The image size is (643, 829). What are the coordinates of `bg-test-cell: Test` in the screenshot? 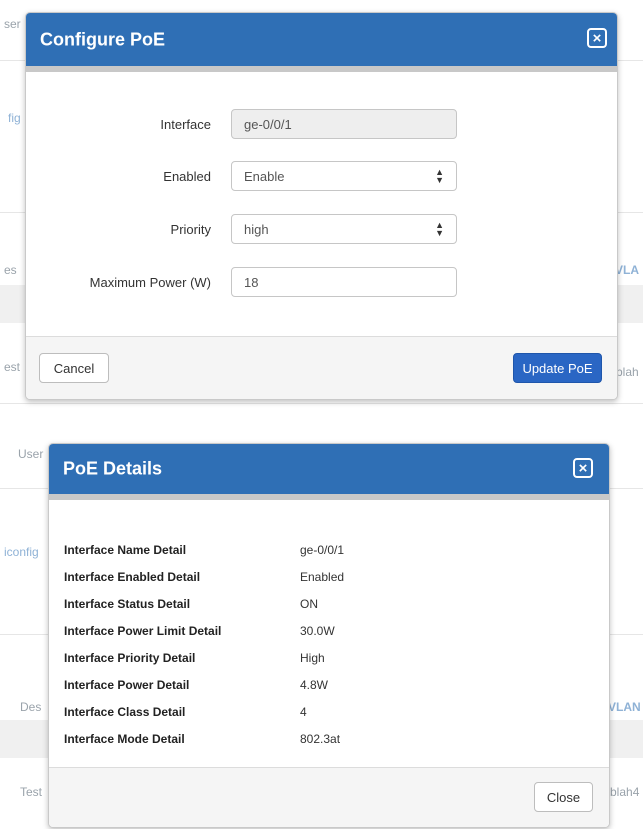 It's located at (31, 792).